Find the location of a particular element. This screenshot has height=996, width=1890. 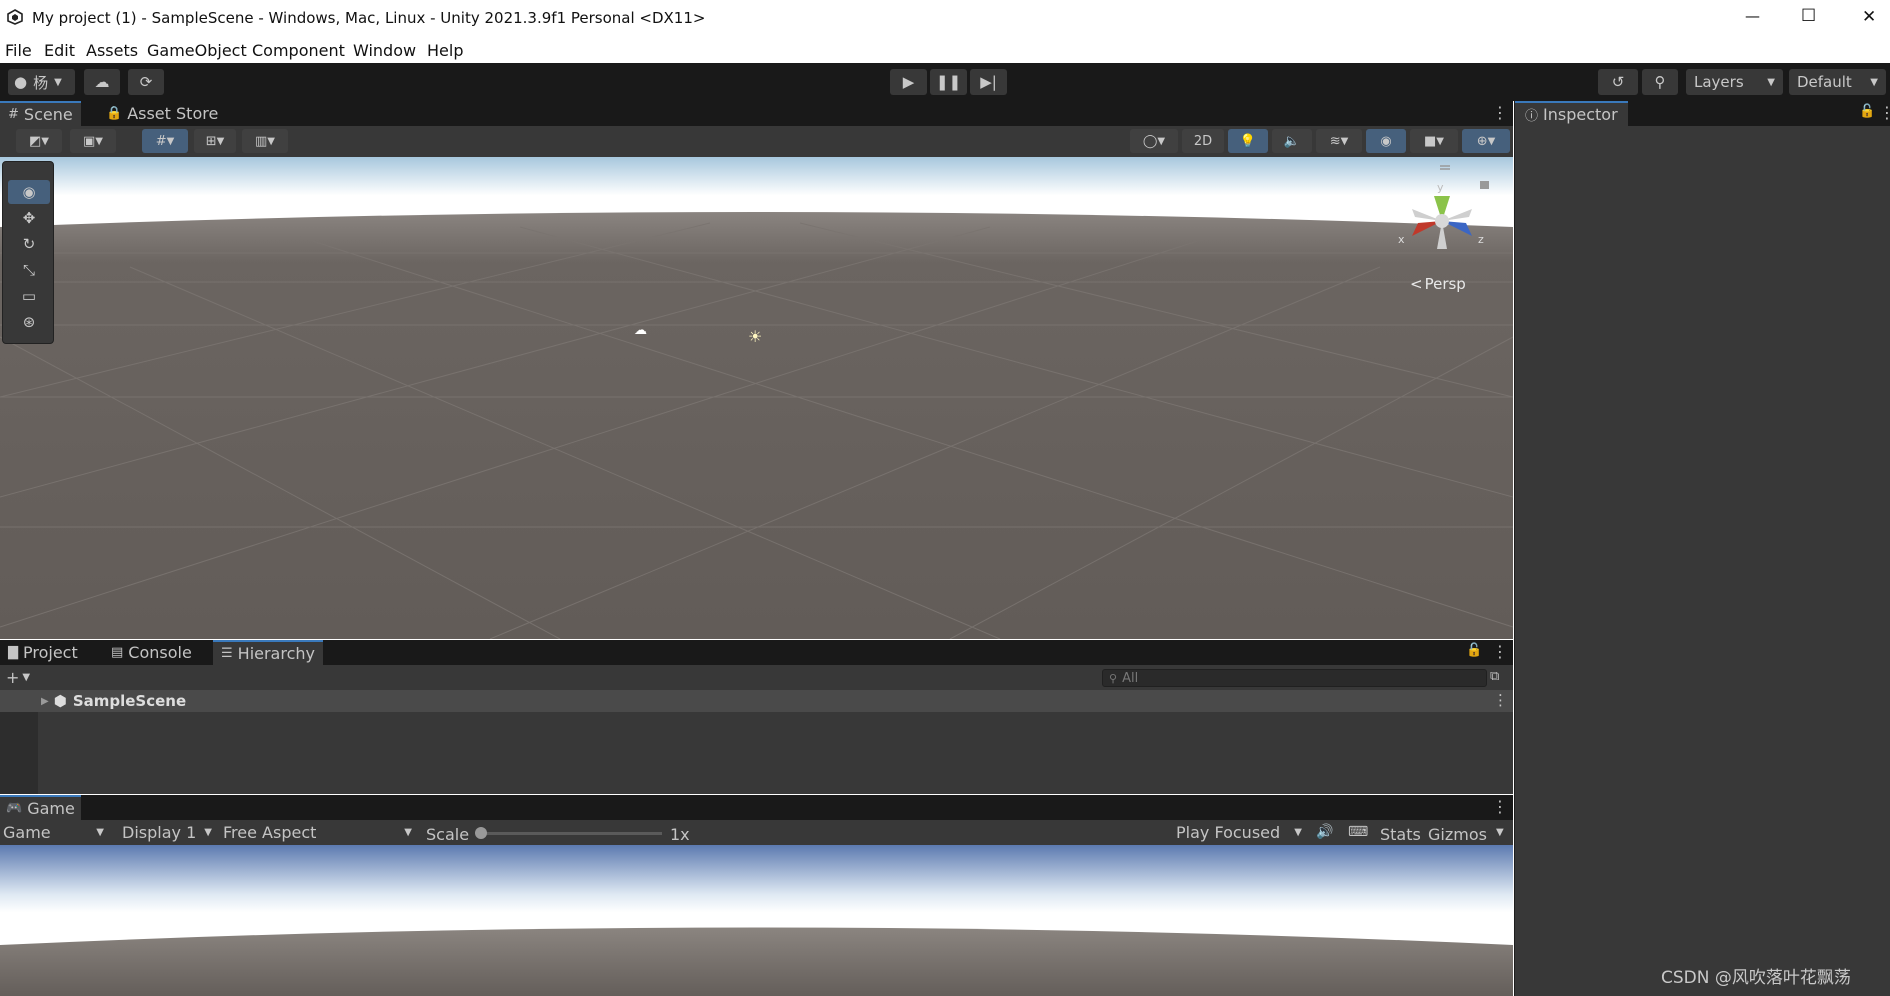

aspect-select: Free Aspect ▼ is located at coordinates (317, 832).